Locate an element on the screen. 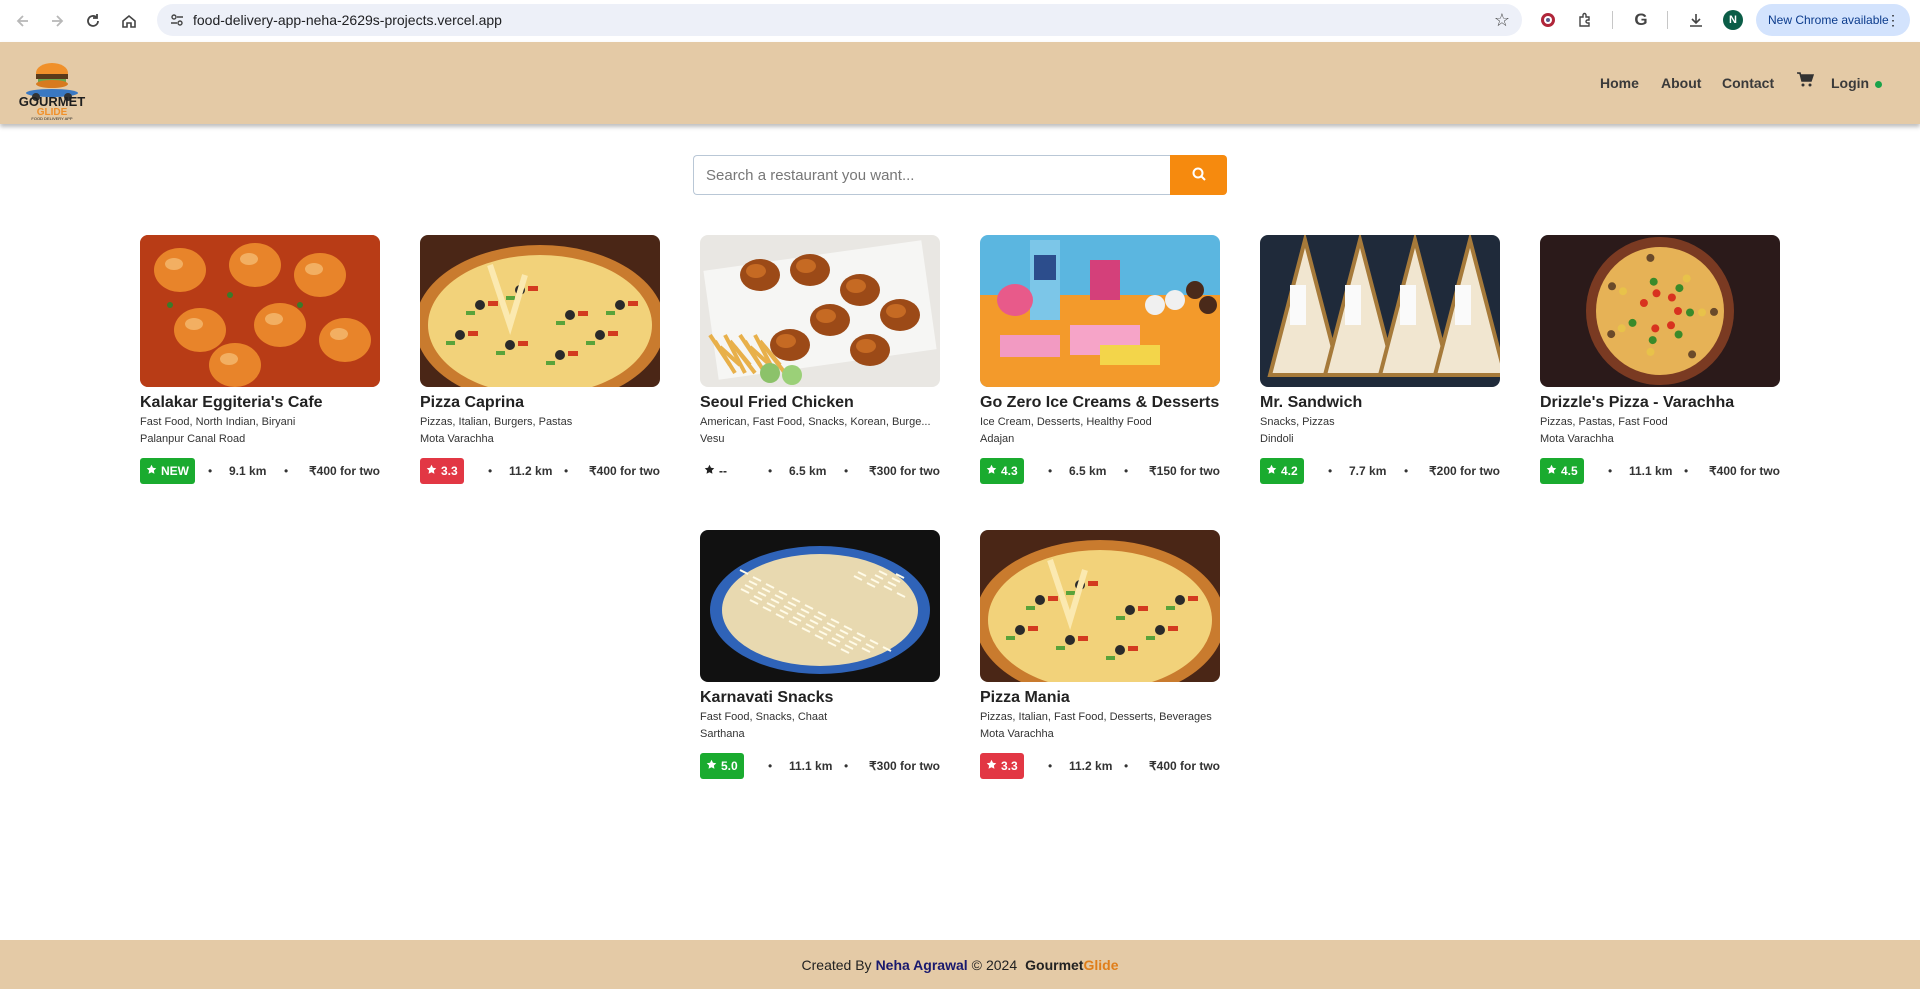 This screenshot has width=1920, height=989. search-icon is located at coordinates (1199, 175).